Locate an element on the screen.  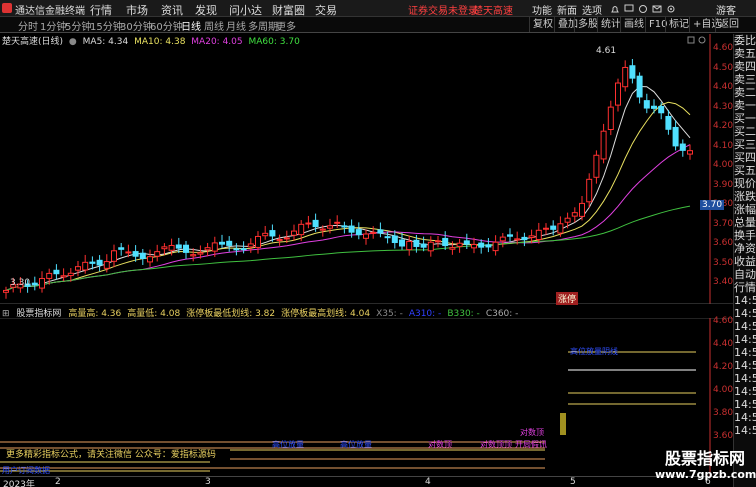
tf-5min: 5分钟 is located at coordinates (78, 25).